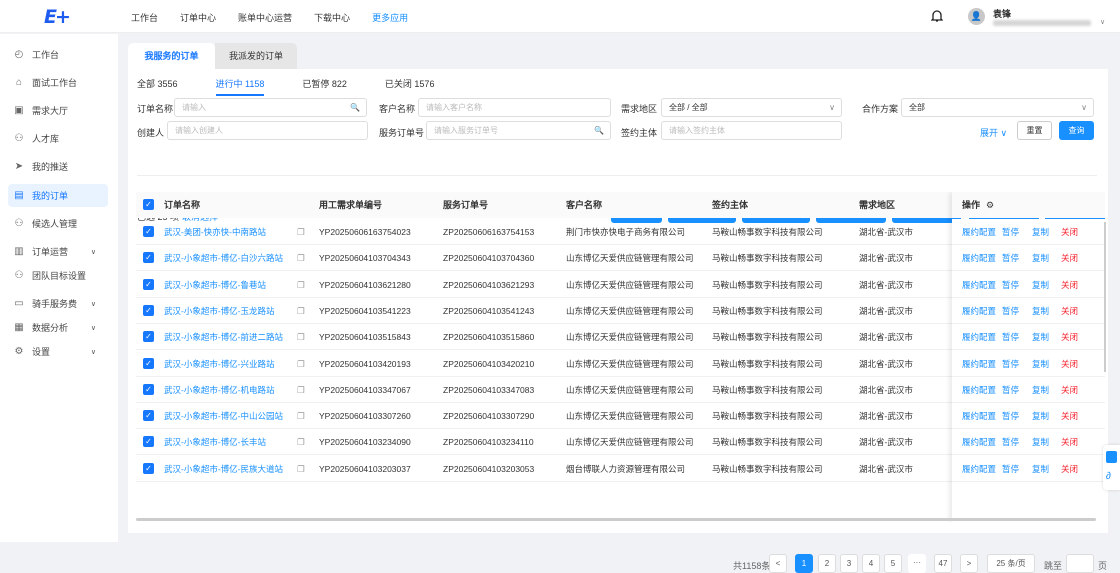 Image resolution: width=1120 pixels, height=573 pixels. Describe the element at coordinates (219, 311) in the screenshot. I see `order-name-link: 武汉-小象超市-博亿-玉龙路站` at that location.